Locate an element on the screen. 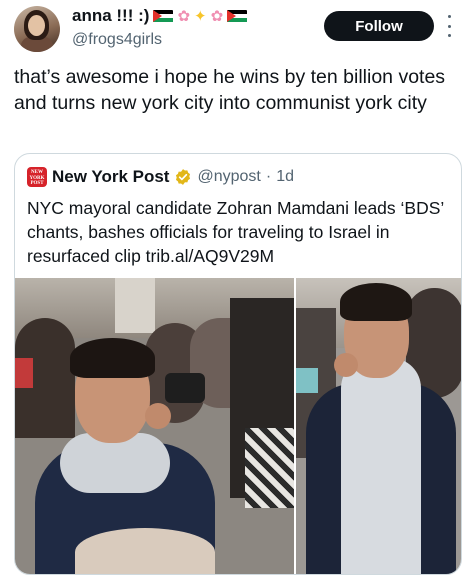  quoted-handle: @nypost is located at coordinates (228, 177).